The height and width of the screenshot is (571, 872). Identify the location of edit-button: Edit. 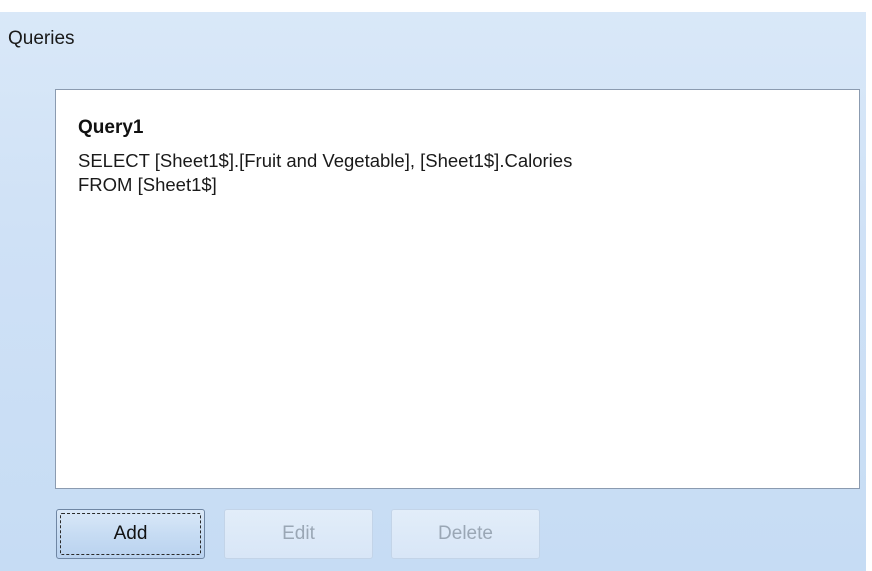
(298, 534).